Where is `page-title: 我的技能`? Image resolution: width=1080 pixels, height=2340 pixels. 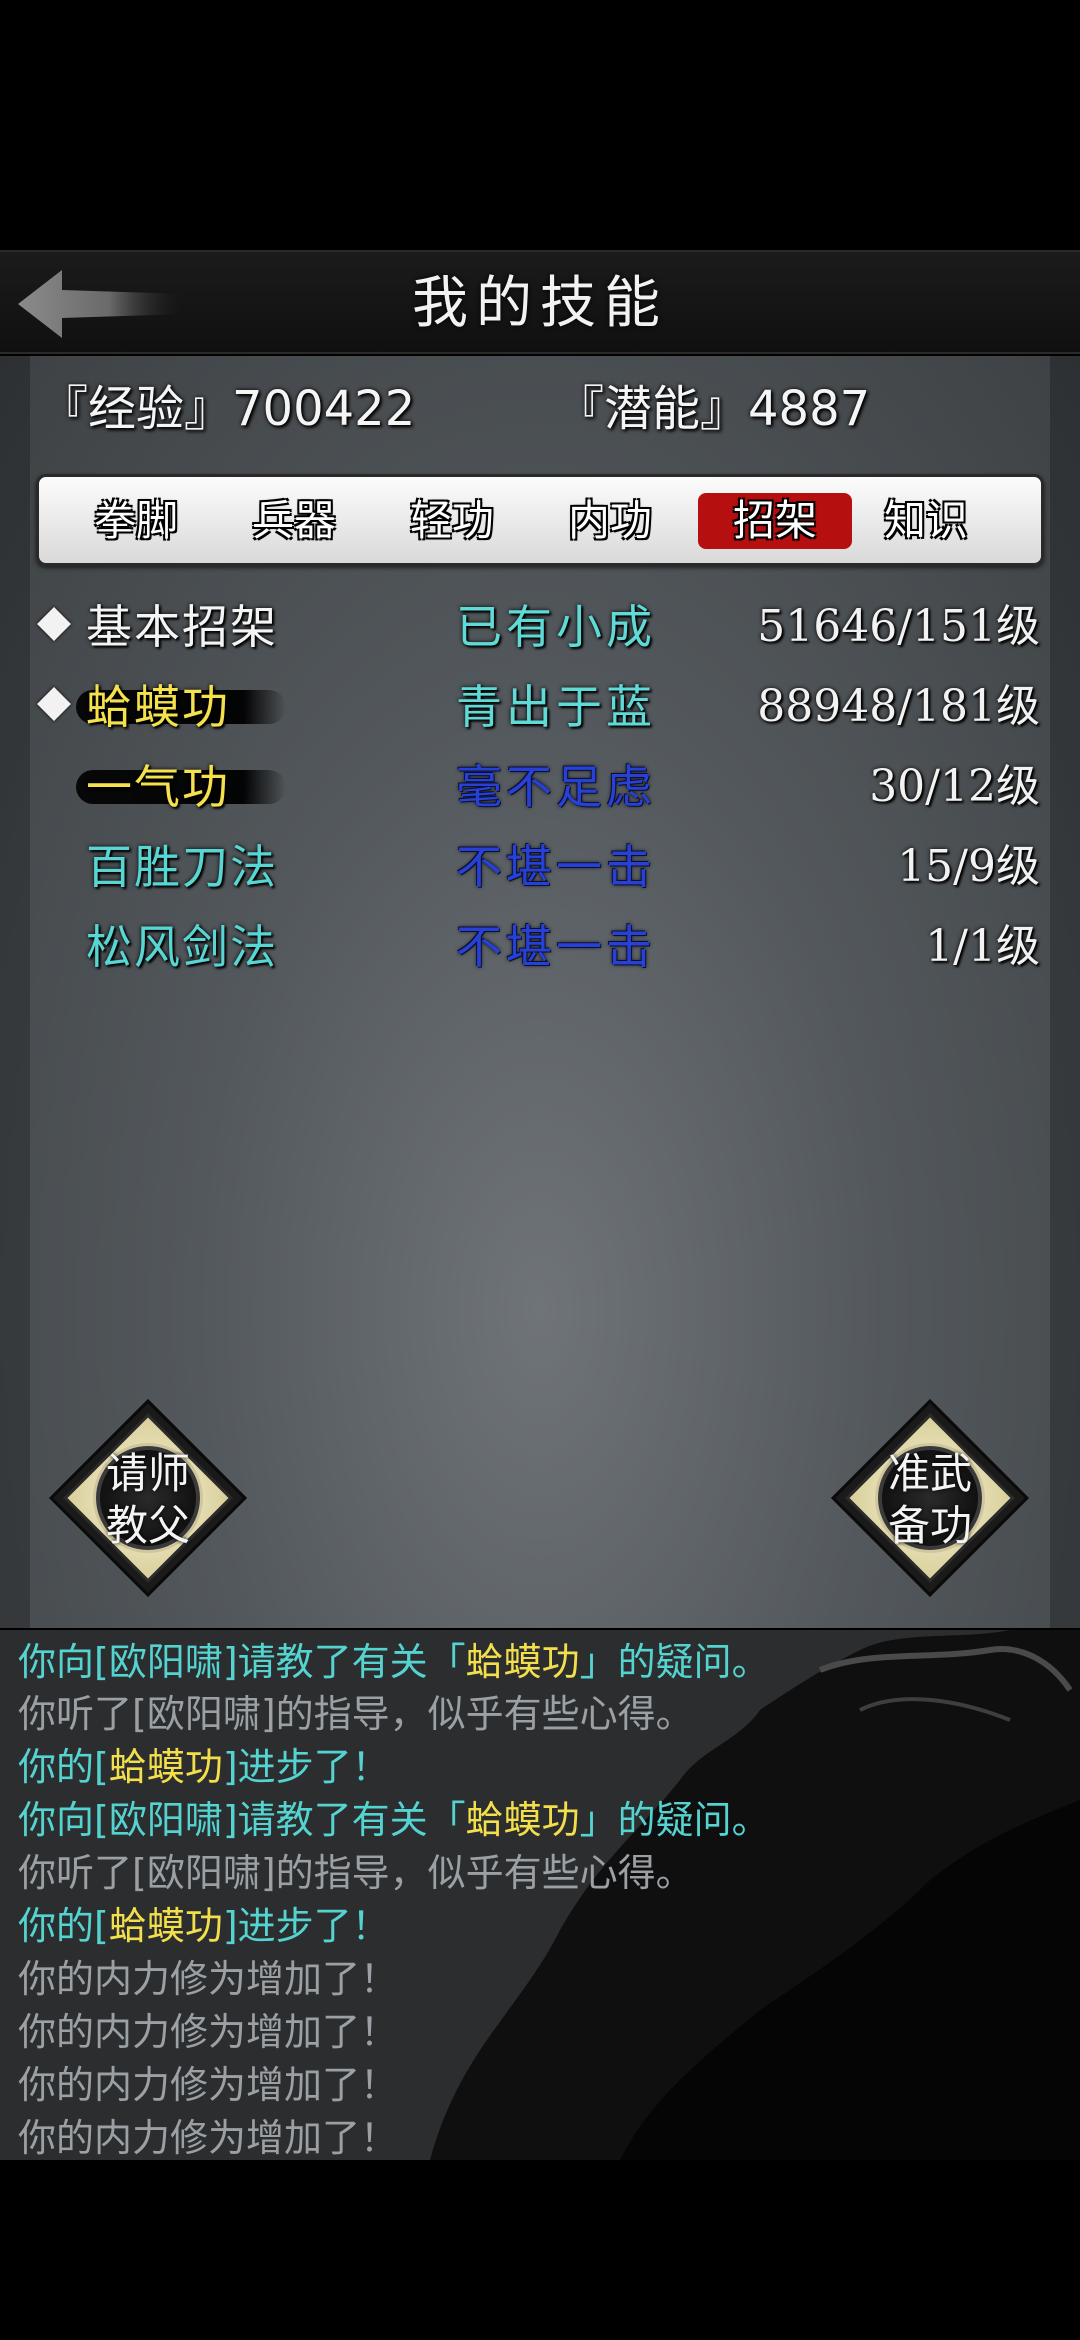 page-title: 我的技能 is located at coordinates (540, 303).